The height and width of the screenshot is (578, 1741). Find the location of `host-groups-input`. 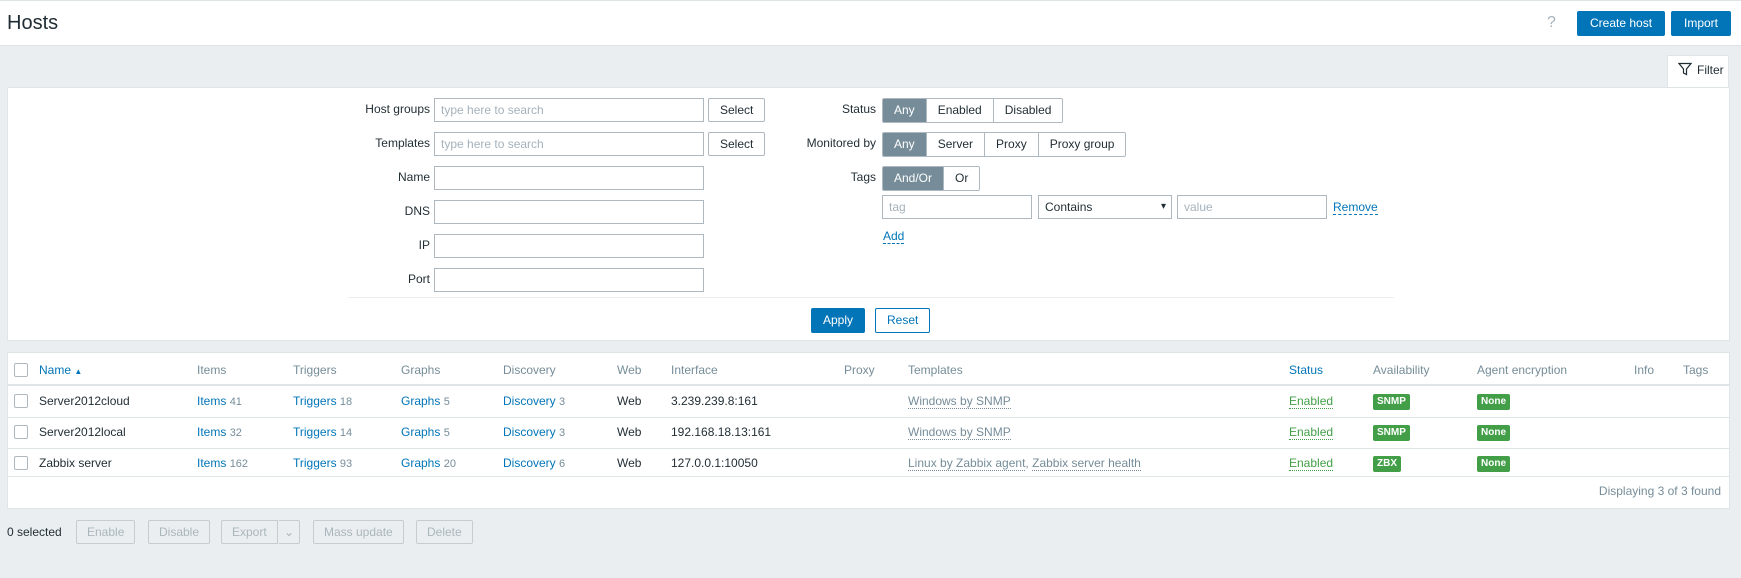

host-groups-input is located at coordinates (569, 110).